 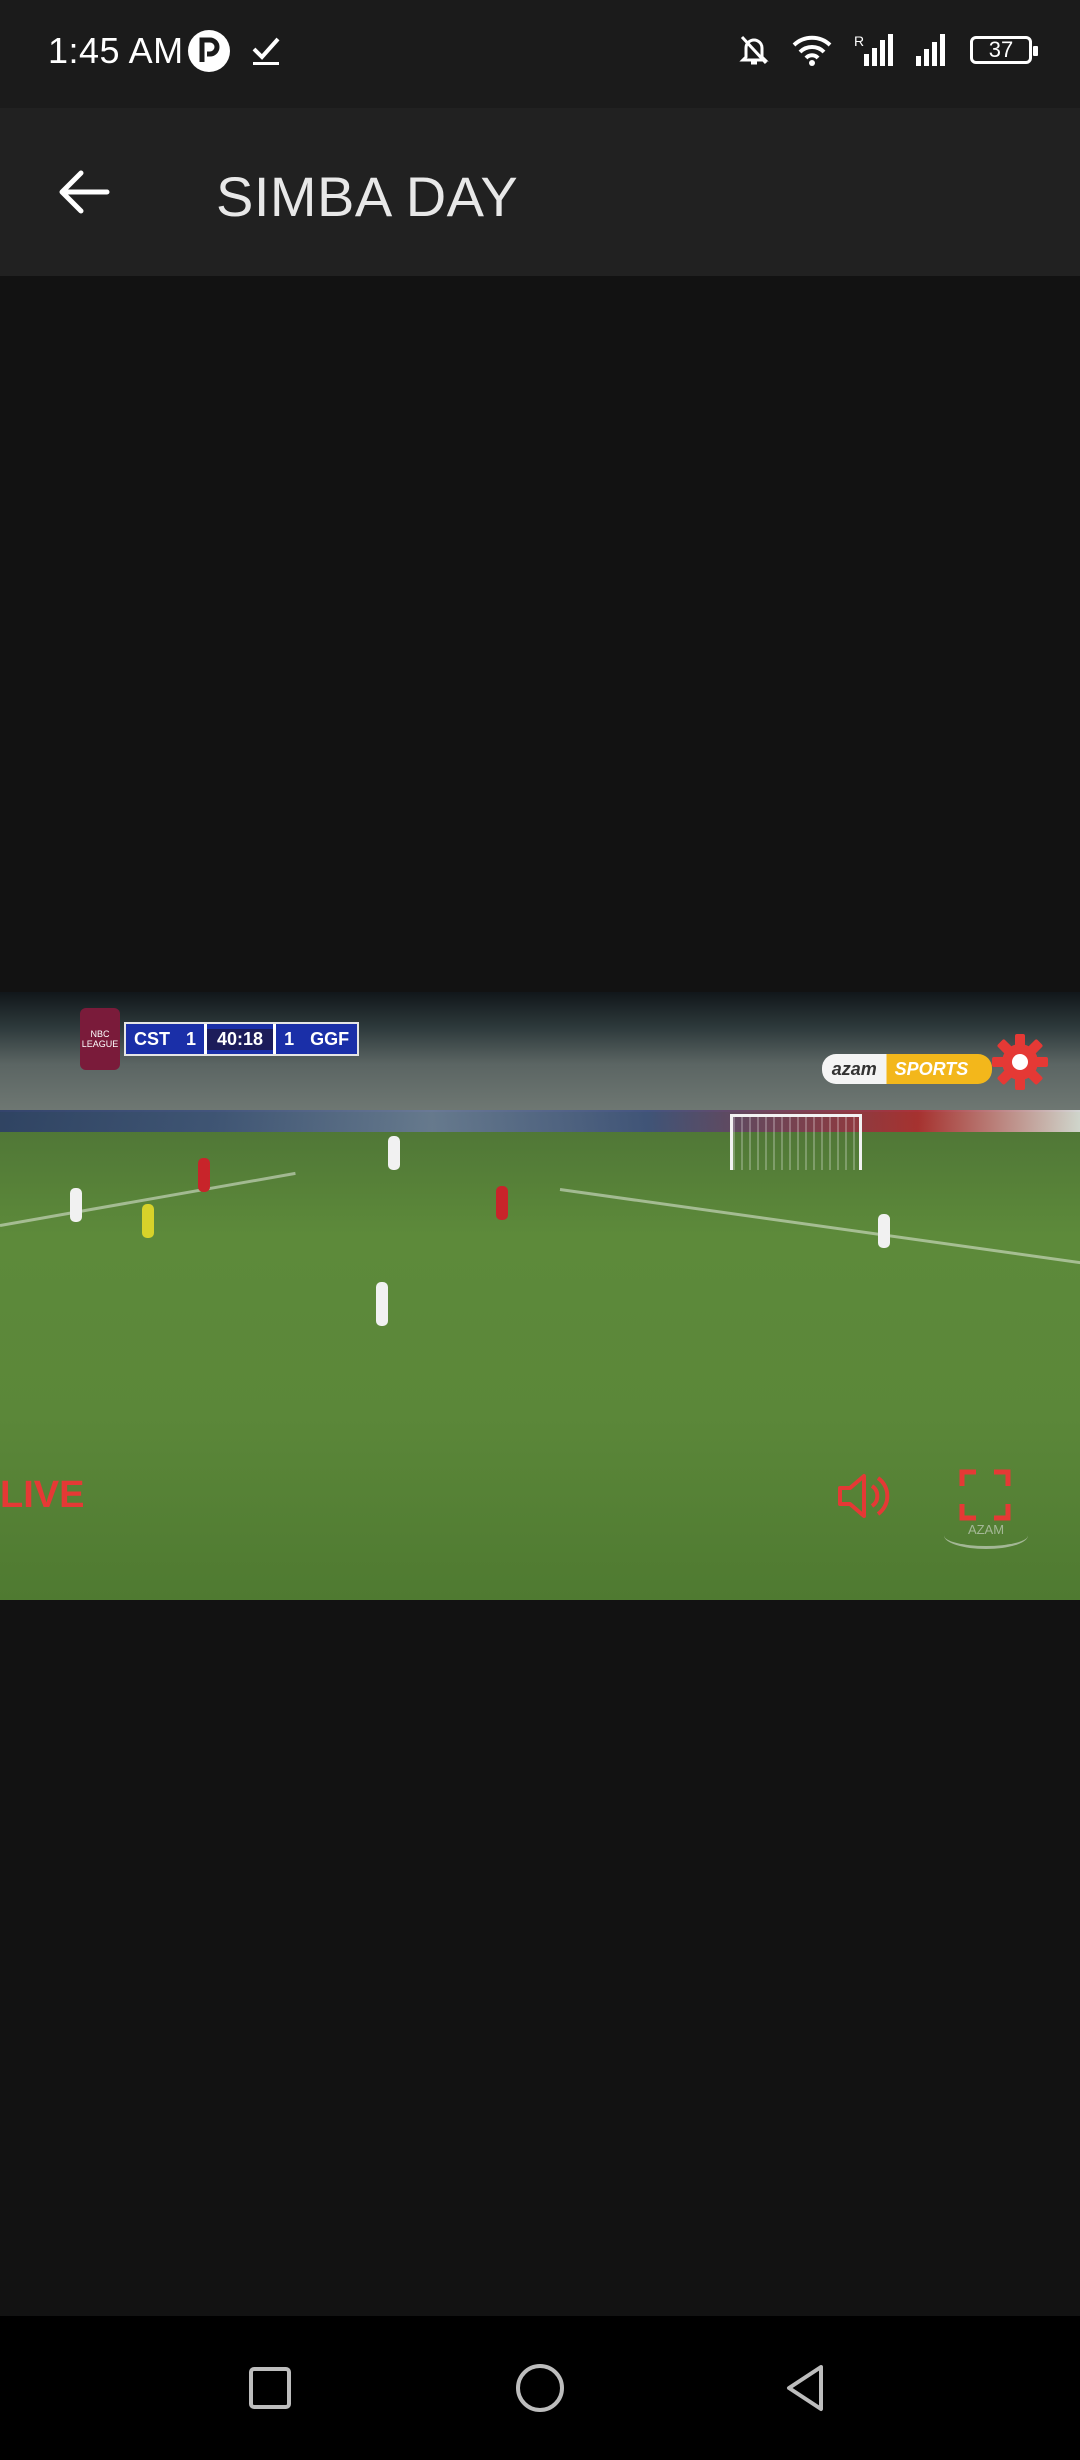 I want to click on referee, so click(x=148, y=1221).